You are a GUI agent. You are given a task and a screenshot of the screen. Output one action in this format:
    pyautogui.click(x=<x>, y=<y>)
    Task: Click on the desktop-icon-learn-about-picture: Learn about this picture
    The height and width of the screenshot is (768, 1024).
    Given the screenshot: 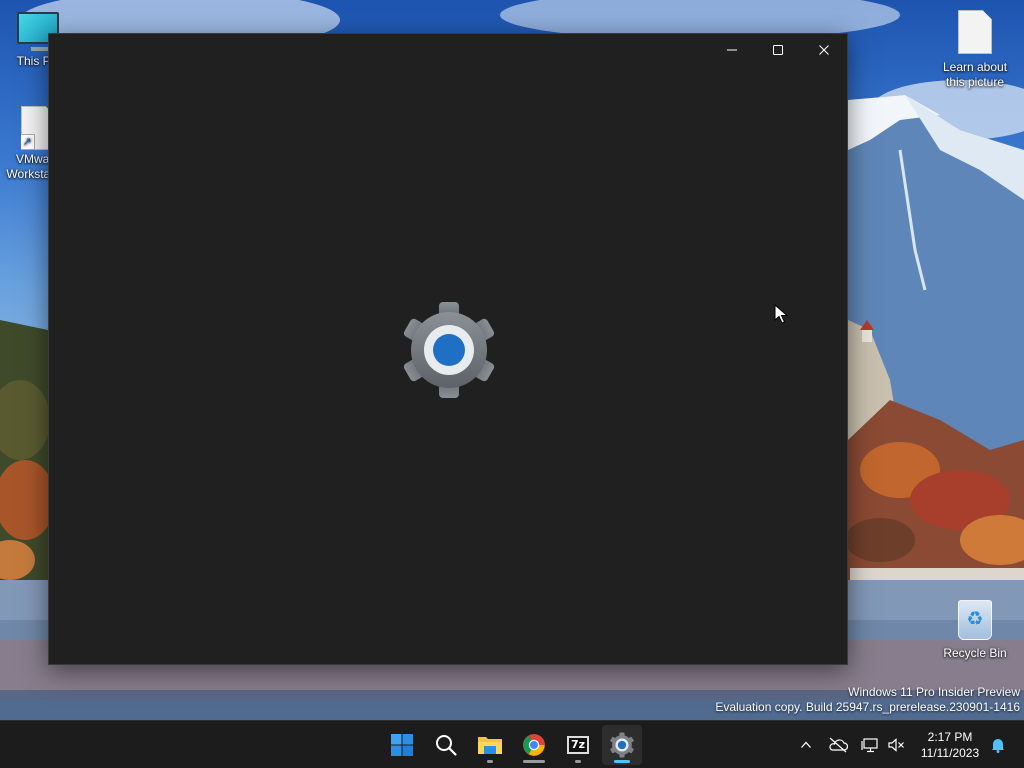 What is the action you would take?
    pyautogui.click(x=975, y=50)
    